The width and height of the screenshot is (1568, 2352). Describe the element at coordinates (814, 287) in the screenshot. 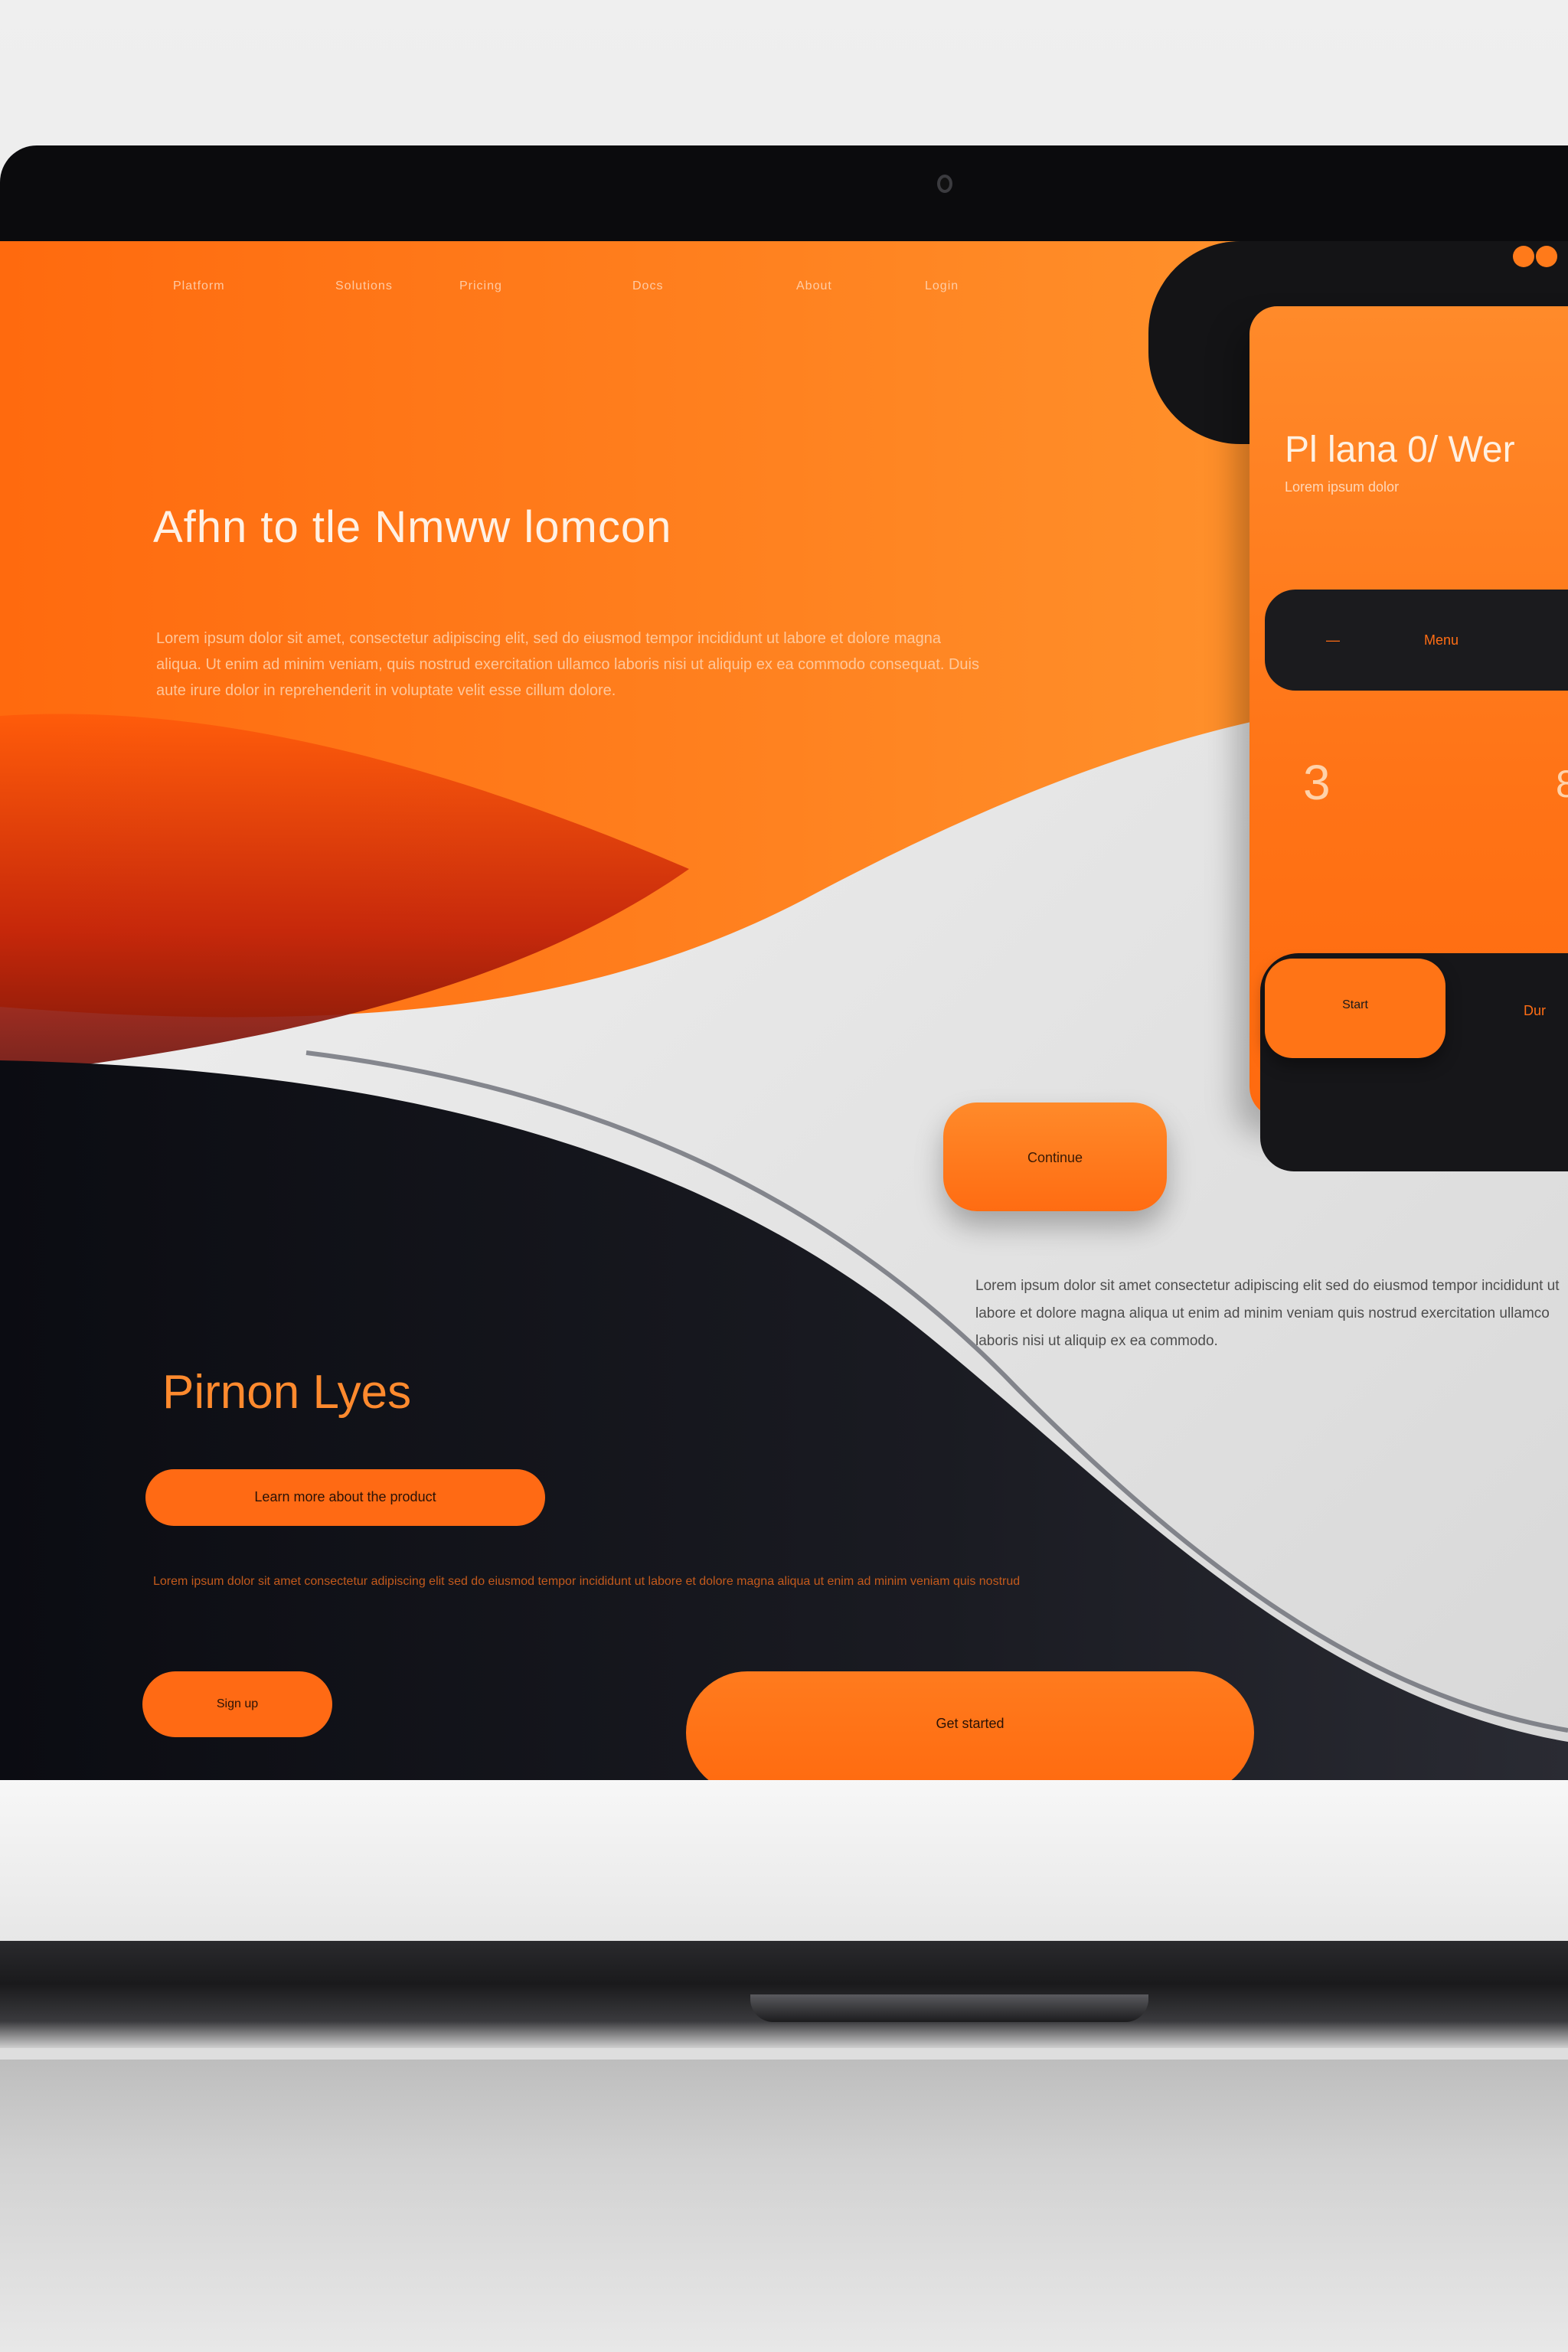

I see `nav-item-about: About` at that location.